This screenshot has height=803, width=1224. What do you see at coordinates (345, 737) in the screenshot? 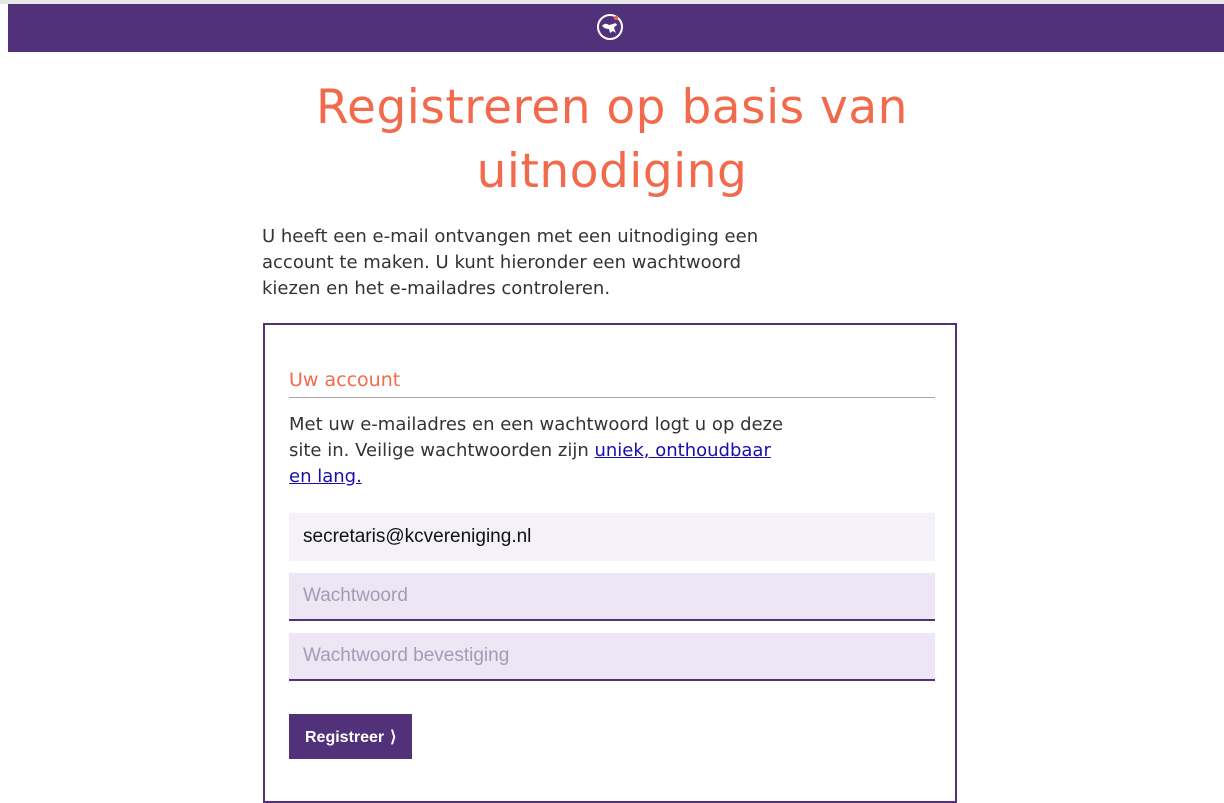
I see `register-button-label: Registreer` at bounding box center [345, 737].